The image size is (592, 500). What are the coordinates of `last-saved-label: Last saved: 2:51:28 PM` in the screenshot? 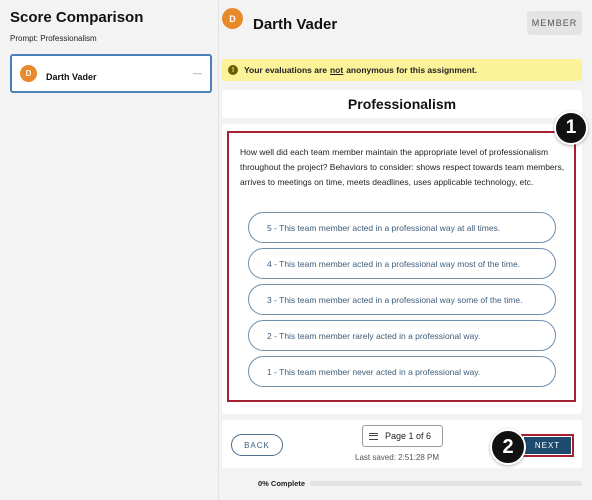 It's located at (397, 457).